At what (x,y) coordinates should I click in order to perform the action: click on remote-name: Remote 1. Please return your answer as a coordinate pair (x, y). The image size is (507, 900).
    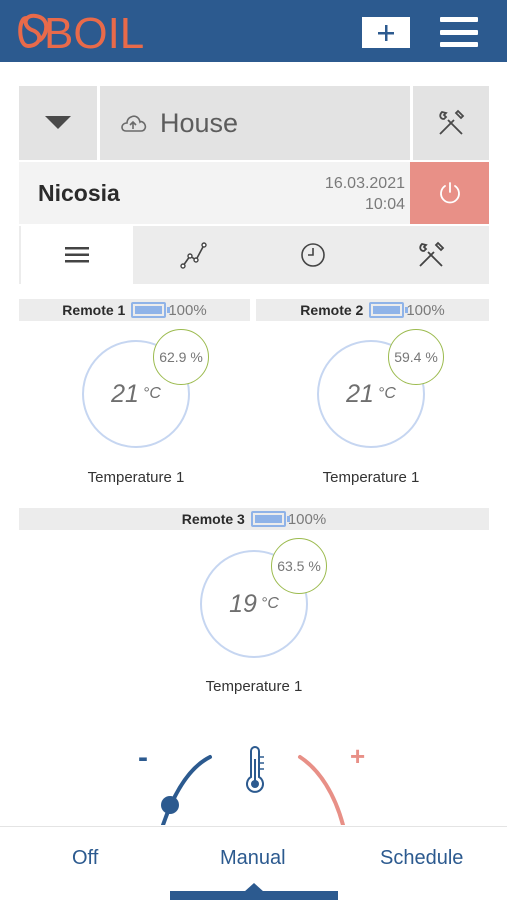
    Looking at the image, I should click on (94, 310).